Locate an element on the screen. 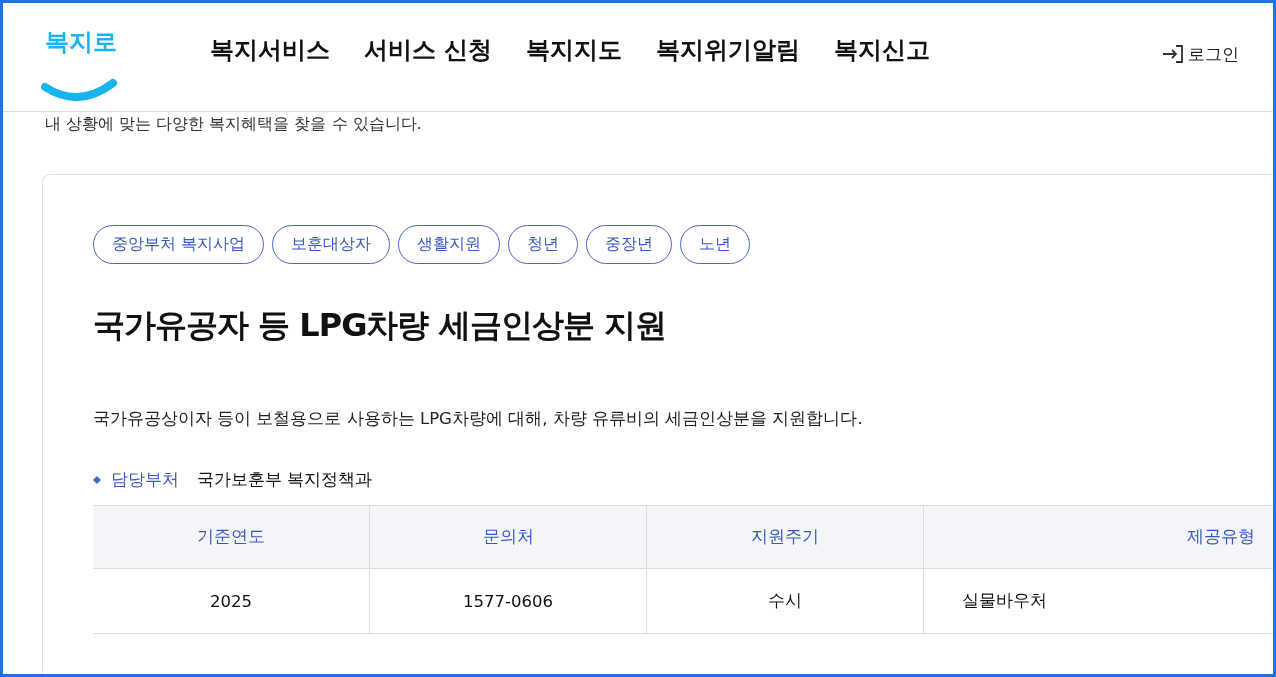 The width and height of the screenshot is (1276, 677). nav-link: 복지지도 is located at coordinates (574, 50).